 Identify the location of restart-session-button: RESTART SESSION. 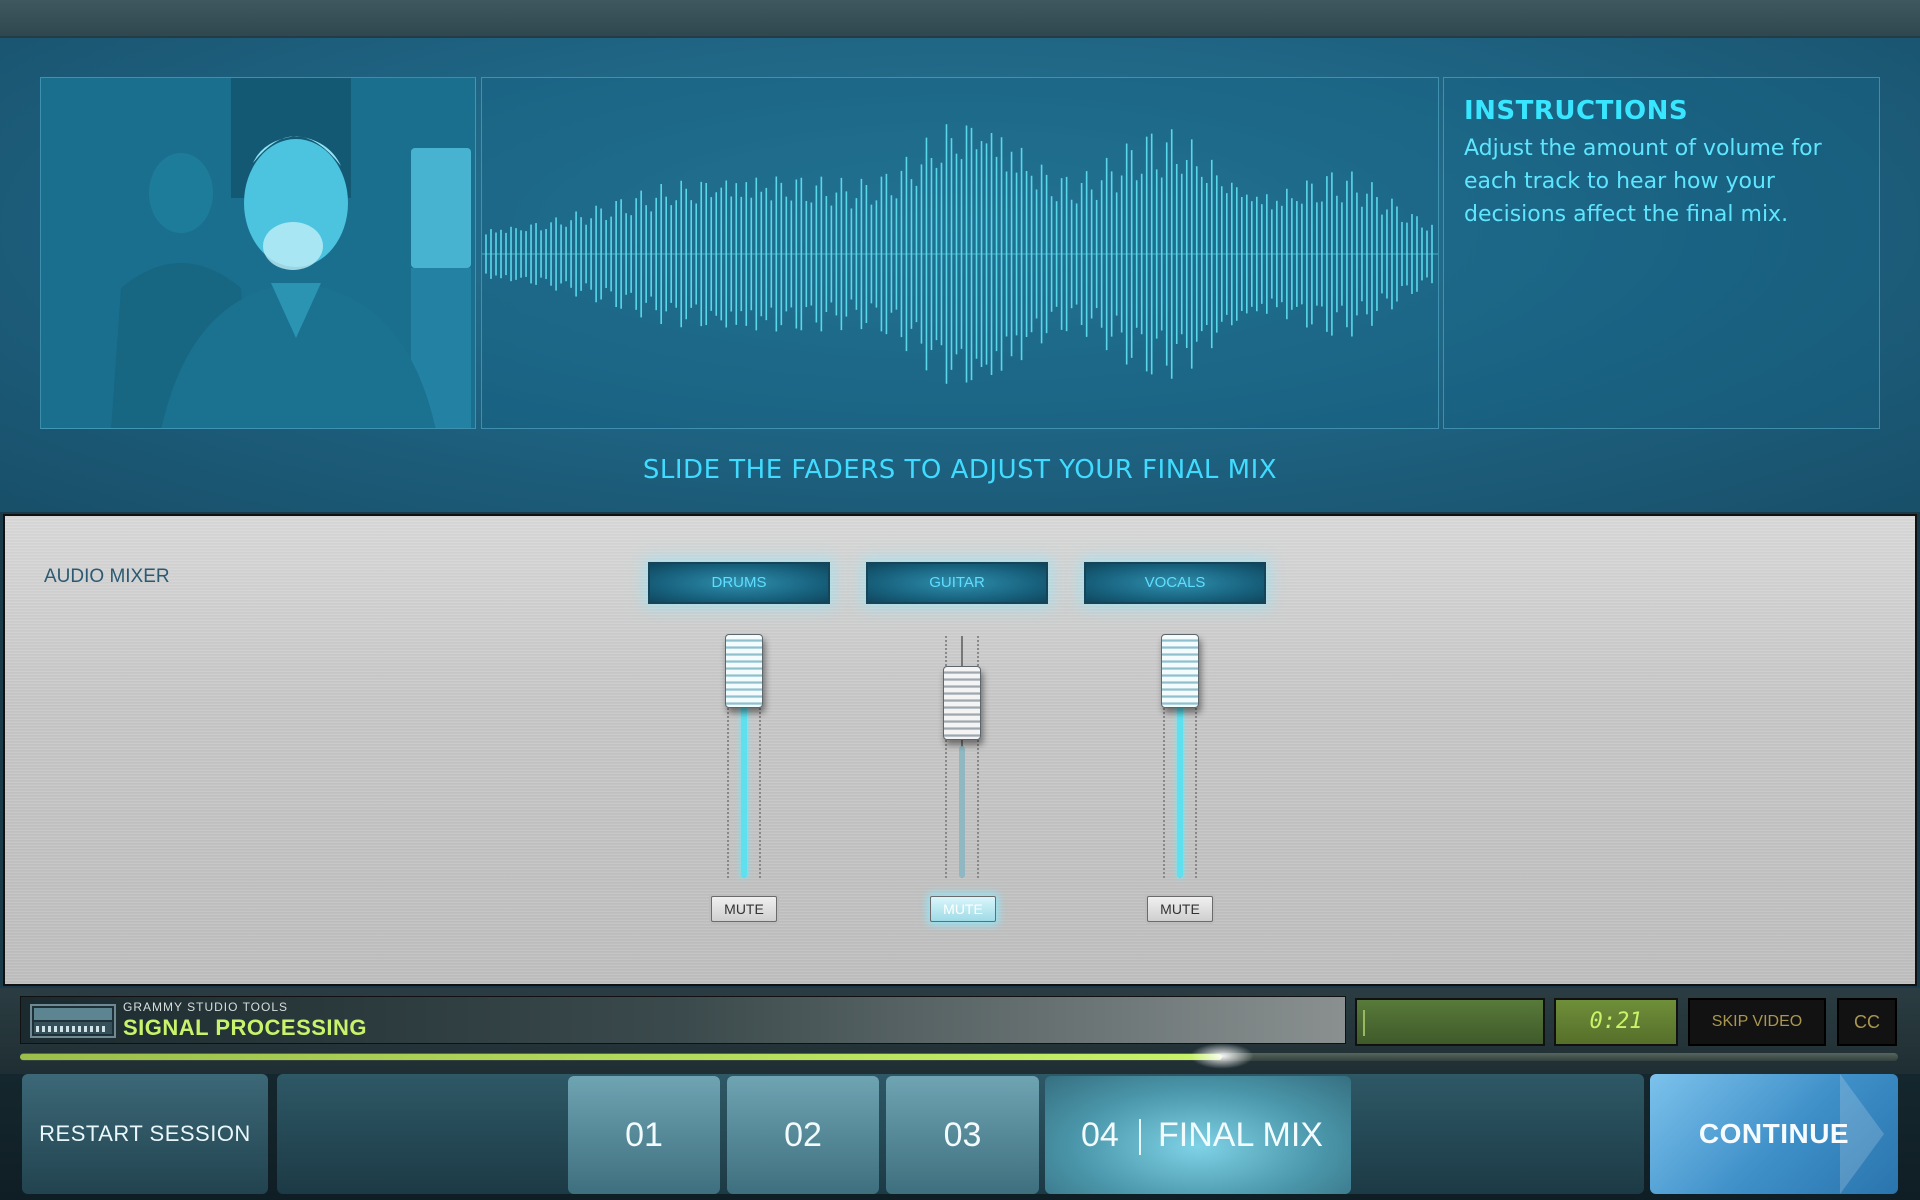
(145, 1134).